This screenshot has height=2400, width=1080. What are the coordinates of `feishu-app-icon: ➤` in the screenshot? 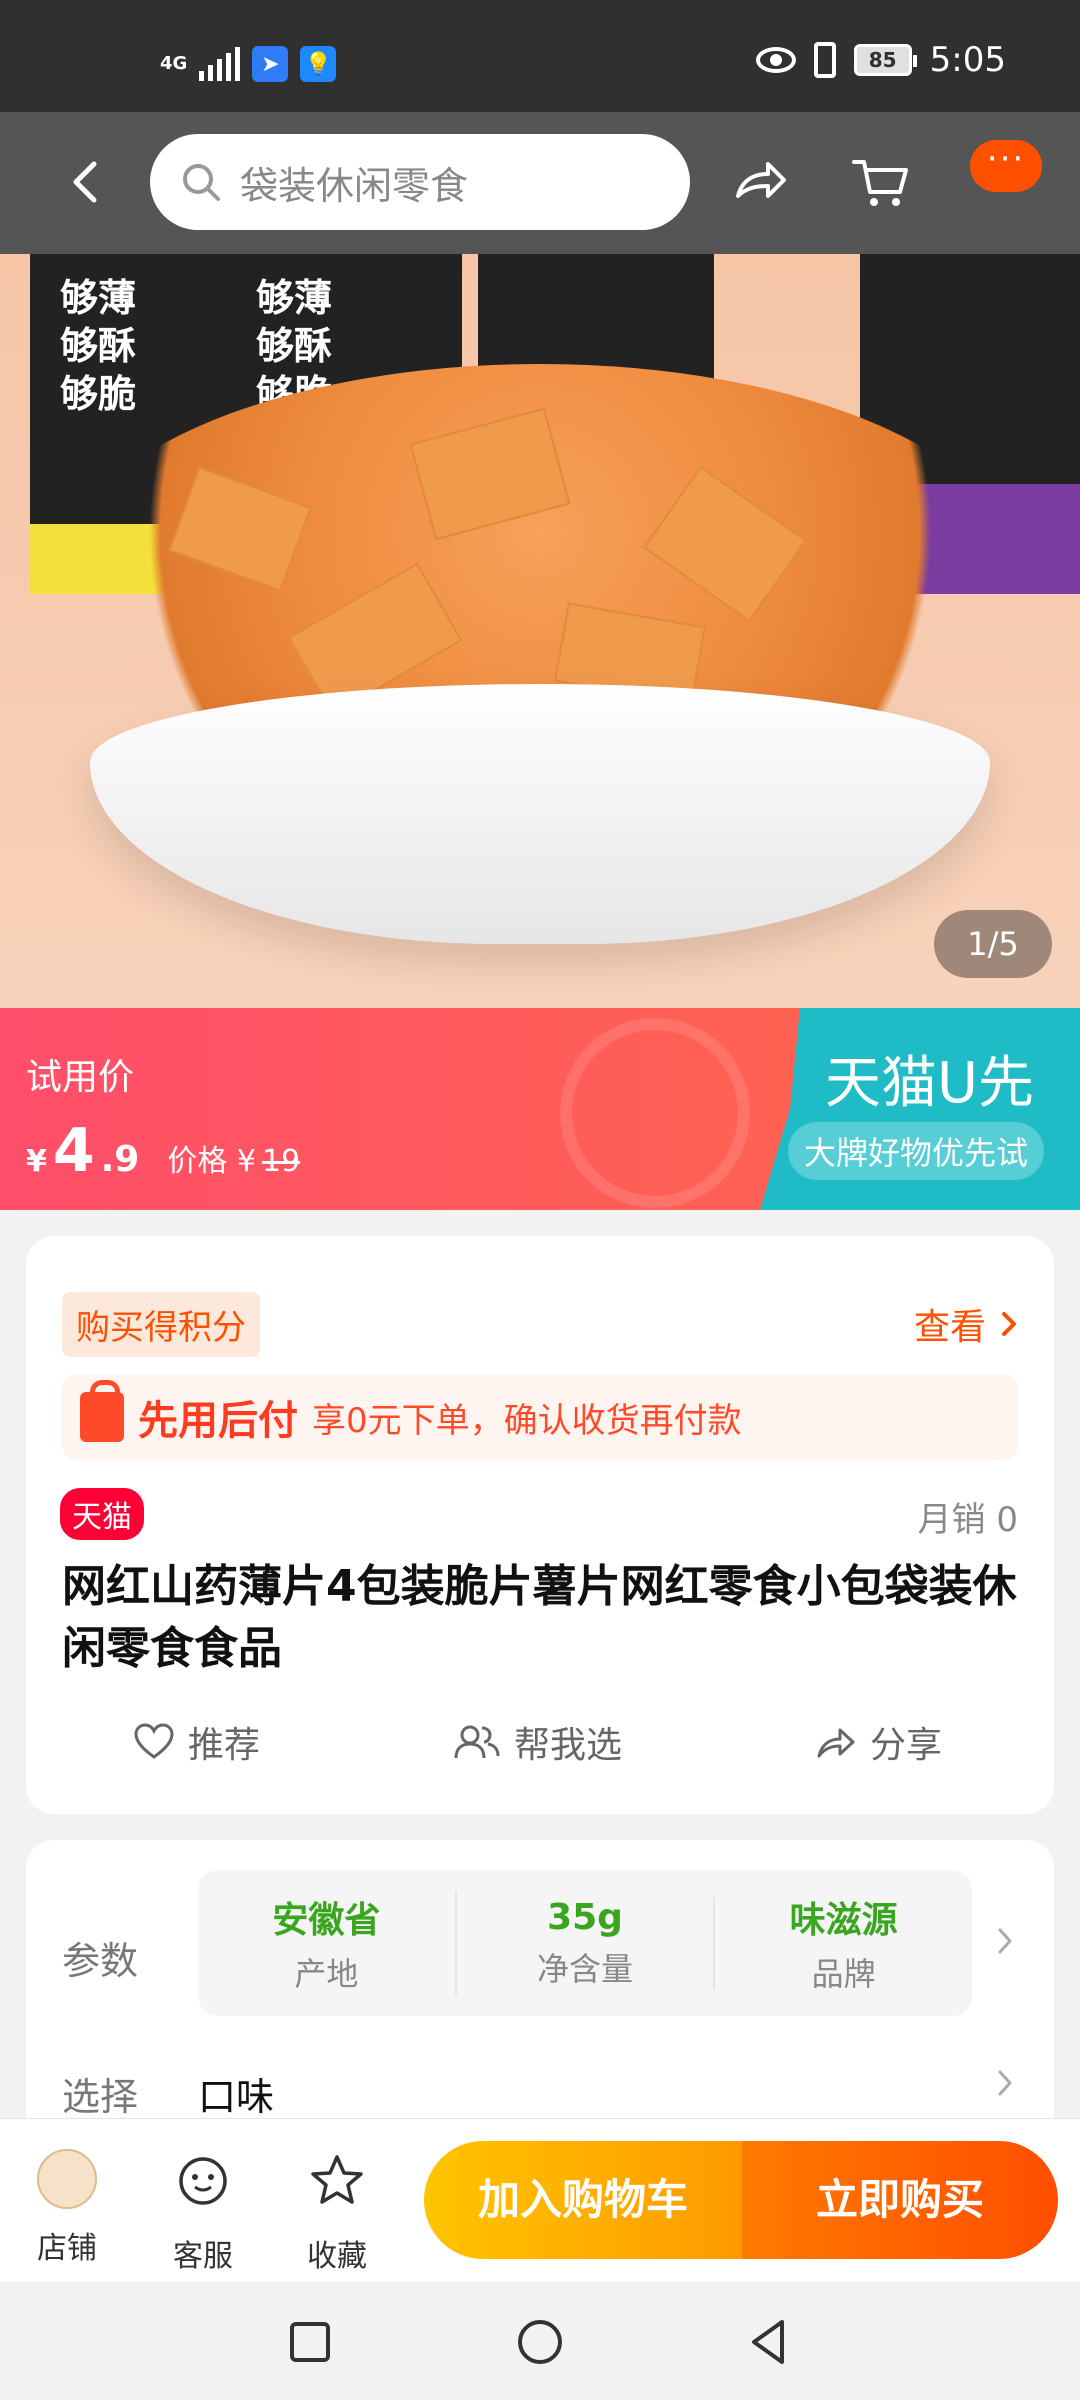 It's located at (270, 64).